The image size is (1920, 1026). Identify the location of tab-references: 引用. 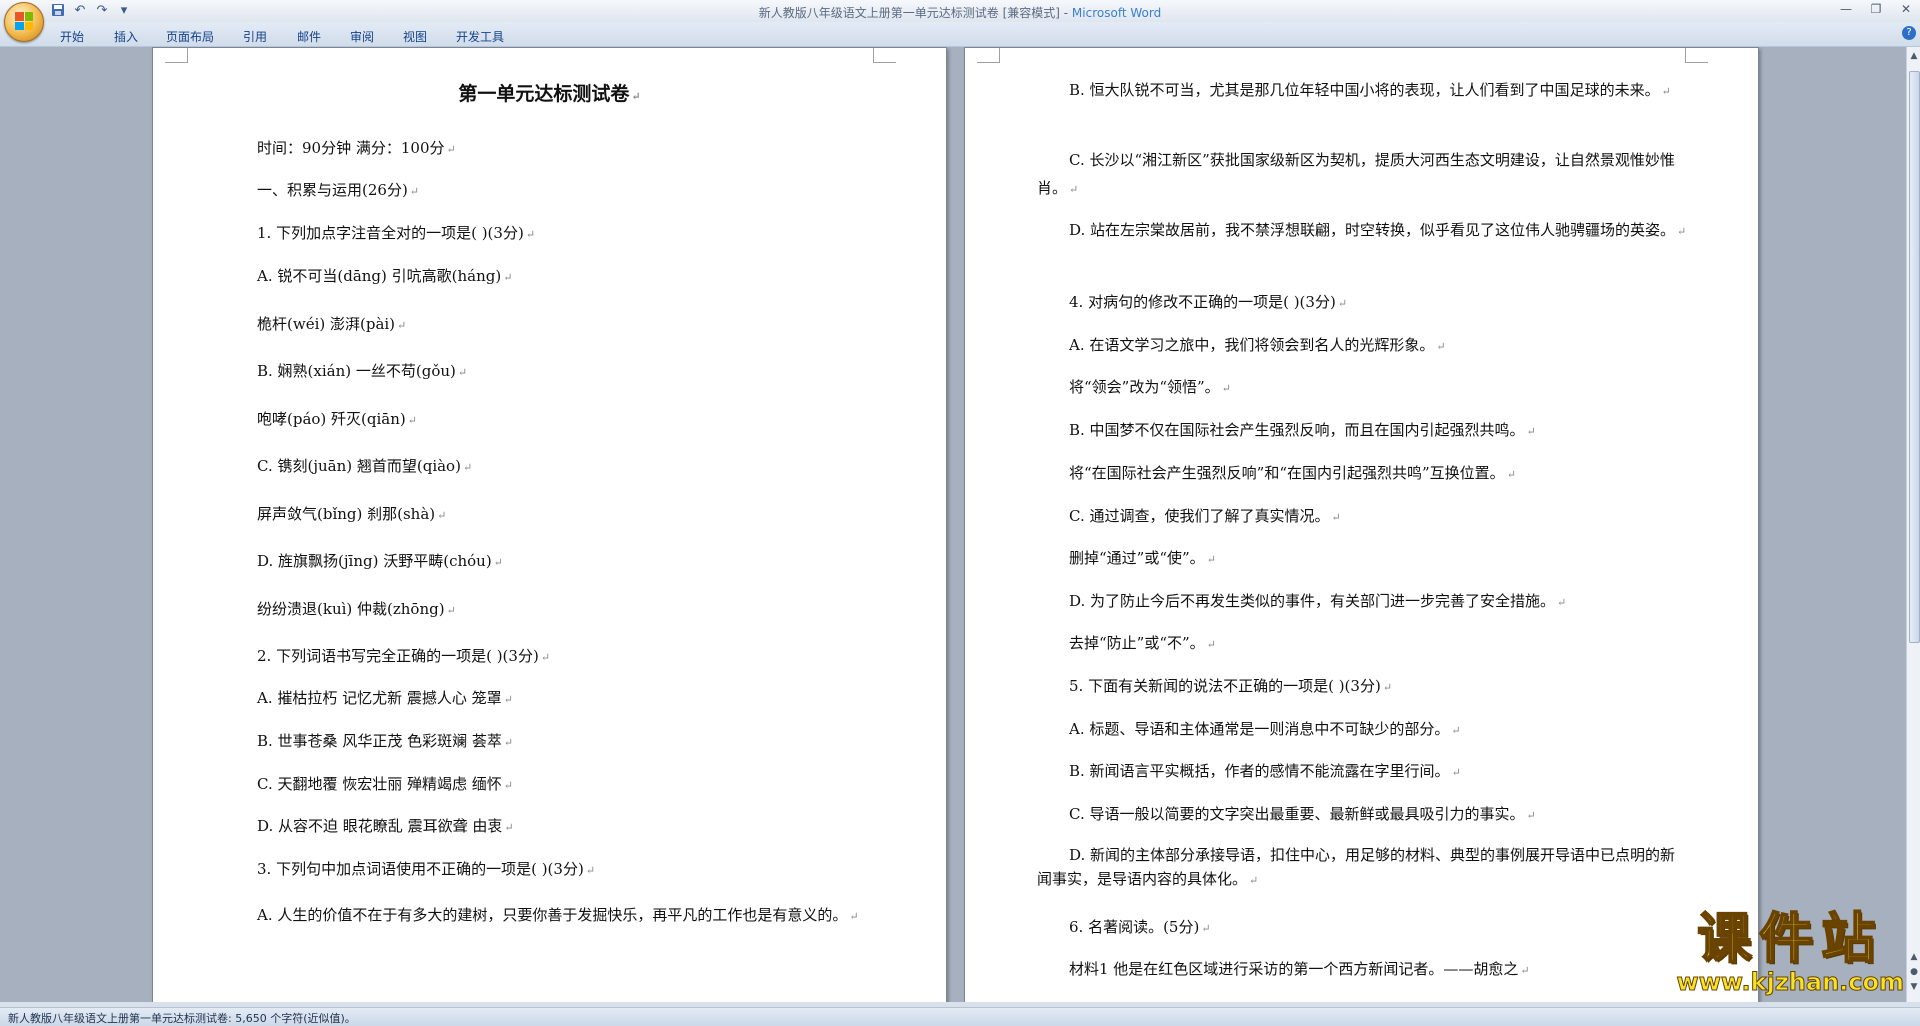
(255, 36).